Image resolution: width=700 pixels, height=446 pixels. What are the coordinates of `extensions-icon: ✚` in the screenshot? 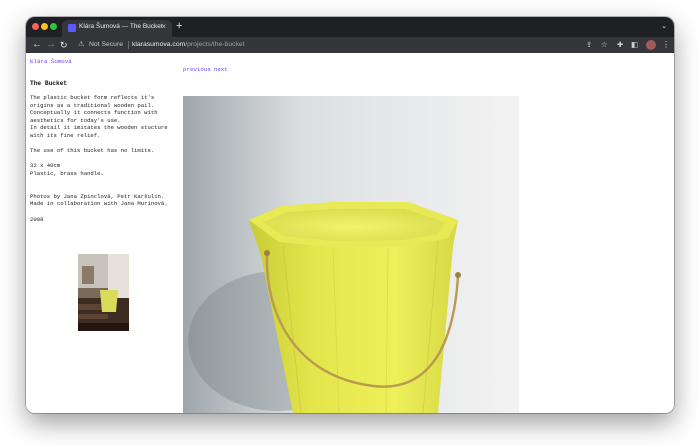 It's located at (620, 45).